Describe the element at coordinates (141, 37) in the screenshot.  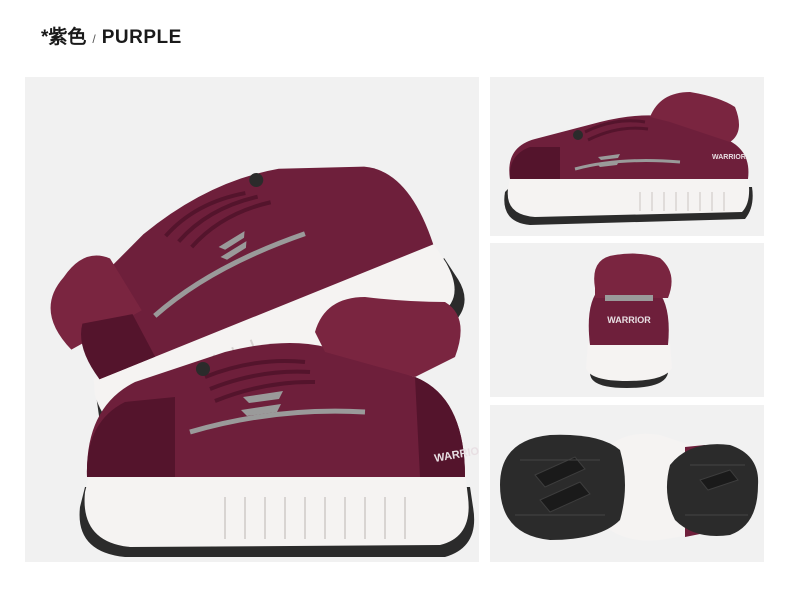
I see `title-en: PURPLE` at that location.